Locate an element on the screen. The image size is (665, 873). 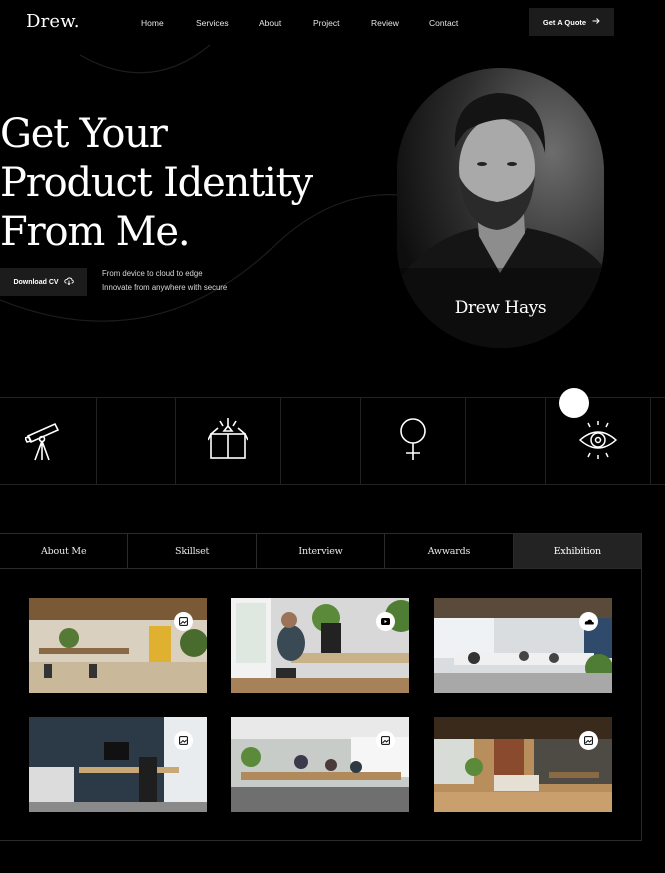
tab-interview: Interview is located at coordinates (321, 551).